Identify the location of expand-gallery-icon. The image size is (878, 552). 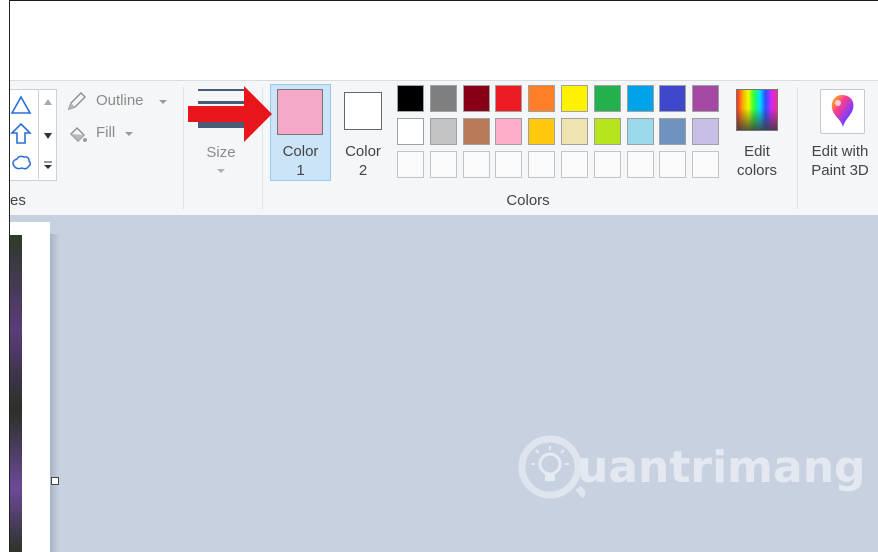
(48, 165).